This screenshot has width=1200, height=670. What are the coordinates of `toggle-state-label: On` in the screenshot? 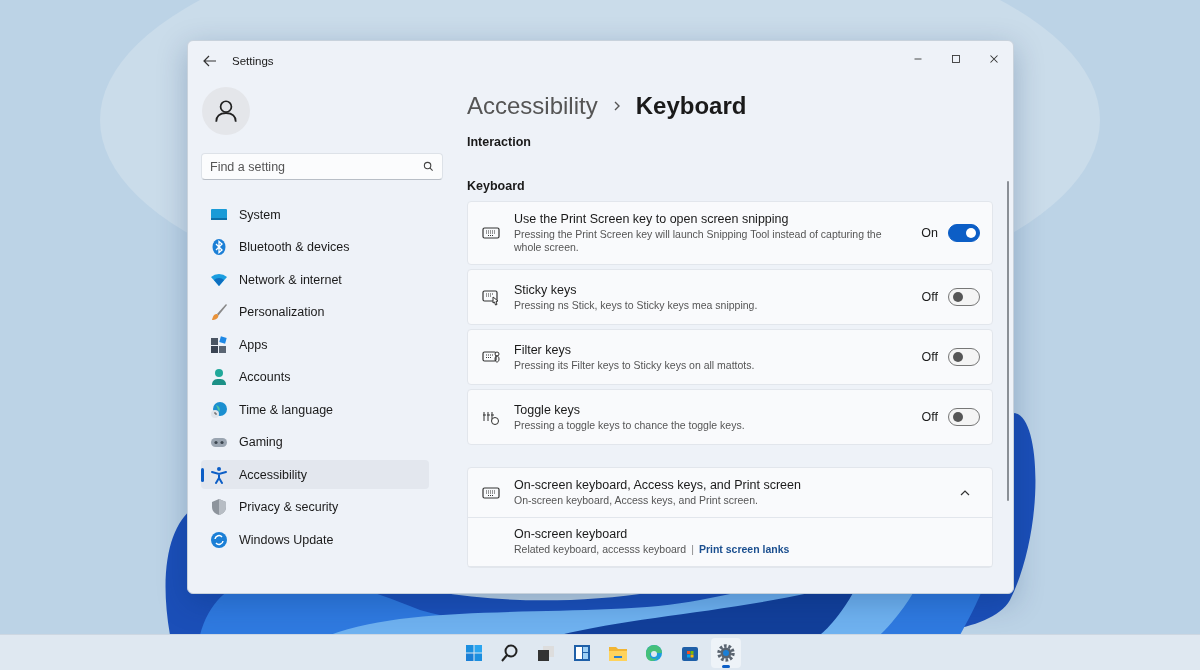 It's located at (929, 233).